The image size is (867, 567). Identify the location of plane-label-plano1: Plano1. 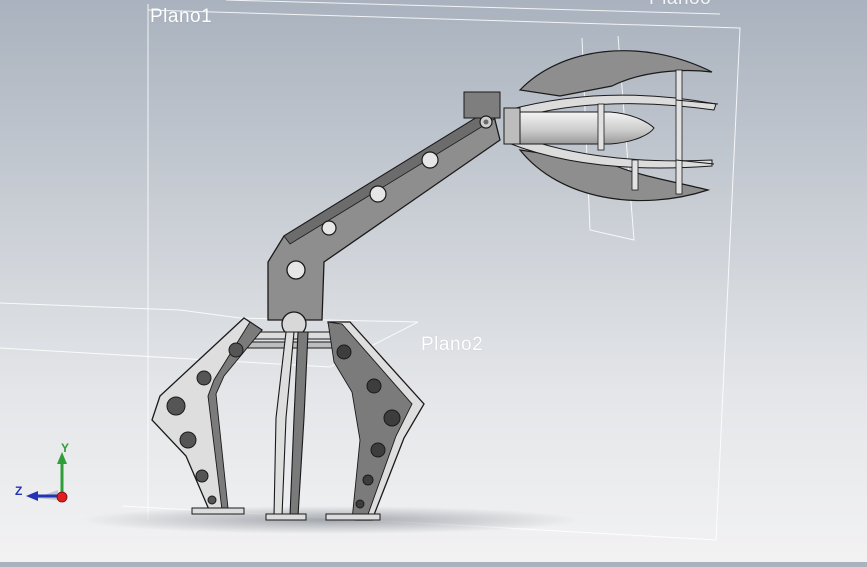
(181, 17).